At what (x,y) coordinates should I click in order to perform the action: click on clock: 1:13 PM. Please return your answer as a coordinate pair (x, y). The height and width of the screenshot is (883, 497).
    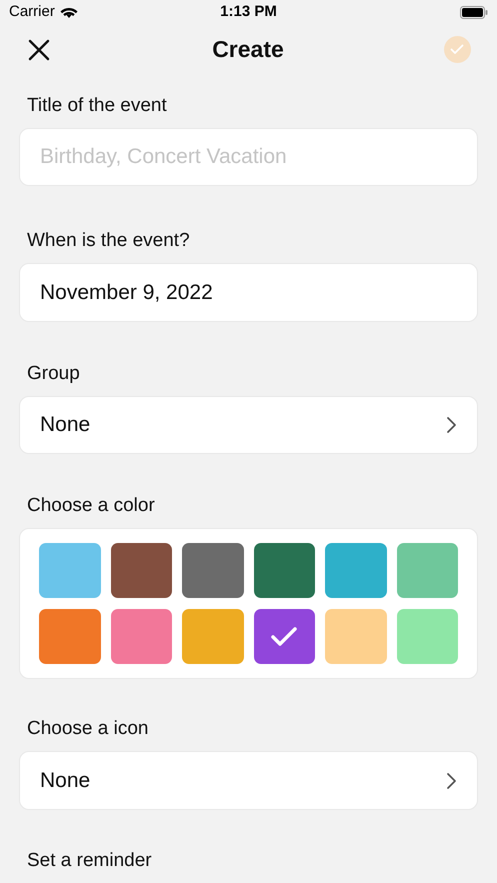
    Looking at the image, I should click on (248, 12).